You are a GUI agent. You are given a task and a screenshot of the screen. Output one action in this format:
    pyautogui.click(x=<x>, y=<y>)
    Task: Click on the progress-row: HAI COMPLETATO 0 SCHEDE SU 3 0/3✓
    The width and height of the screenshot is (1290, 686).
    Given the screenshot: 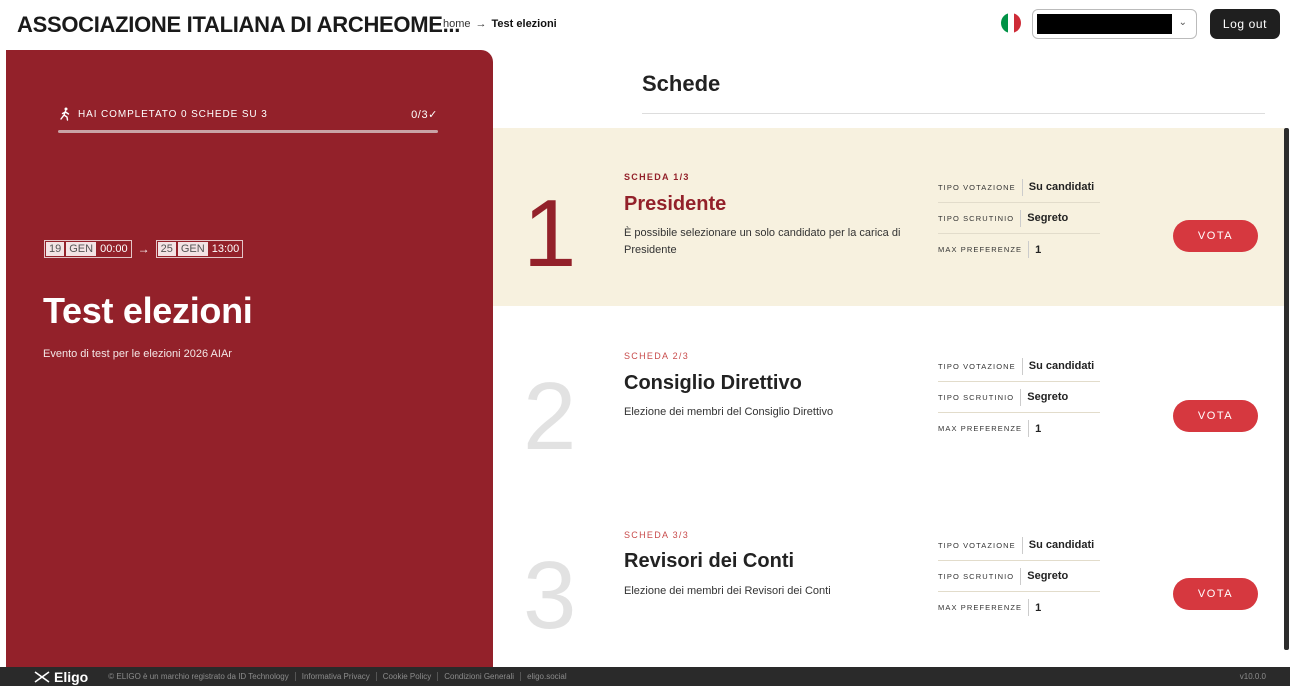 What is the action you would take?
    pyautogui.click(x=248, y=114)
    